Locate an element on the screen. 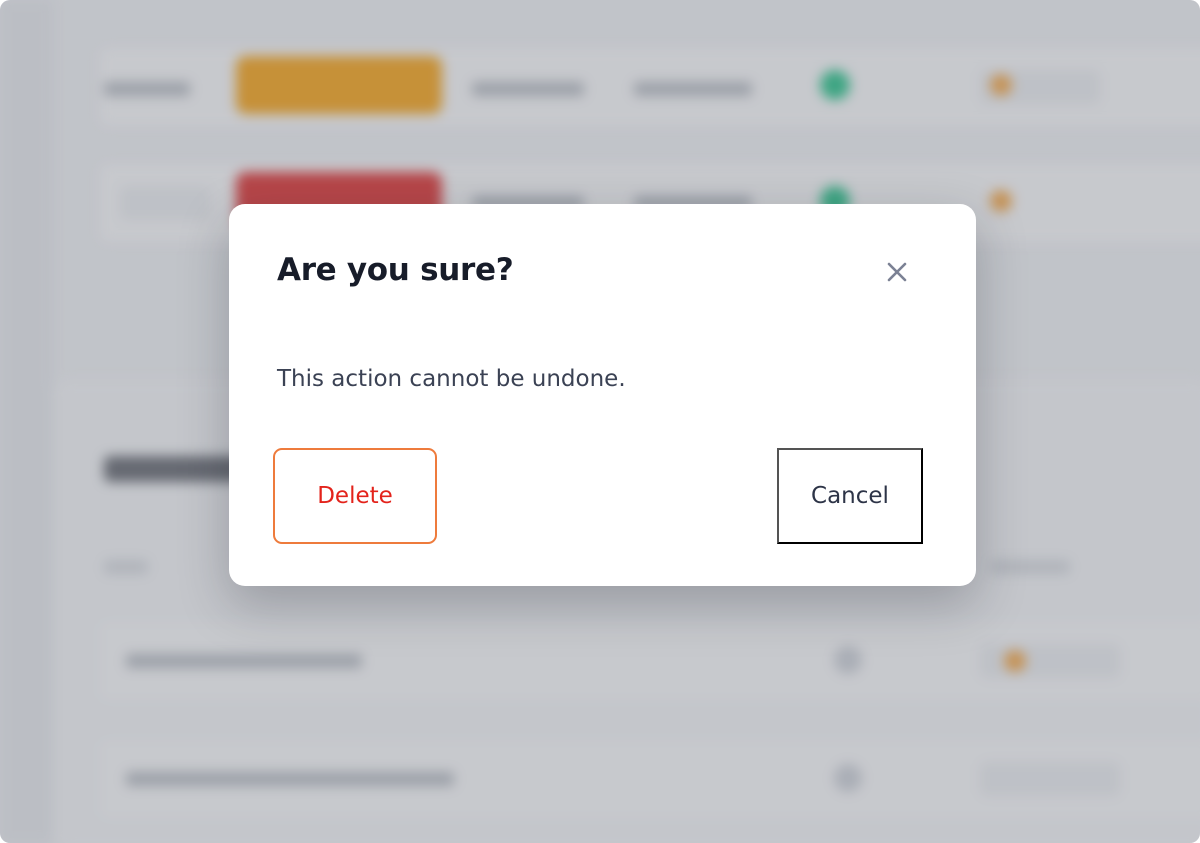 The image size is (1200, 843). dialog-message: This action cannot be undone. is located at coordinates (451, 379).